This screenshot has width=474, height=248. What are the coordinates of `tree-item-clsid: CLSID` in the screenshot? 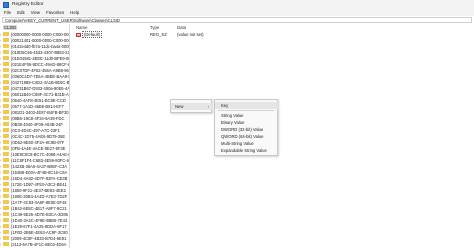 It's located at (10, 27).